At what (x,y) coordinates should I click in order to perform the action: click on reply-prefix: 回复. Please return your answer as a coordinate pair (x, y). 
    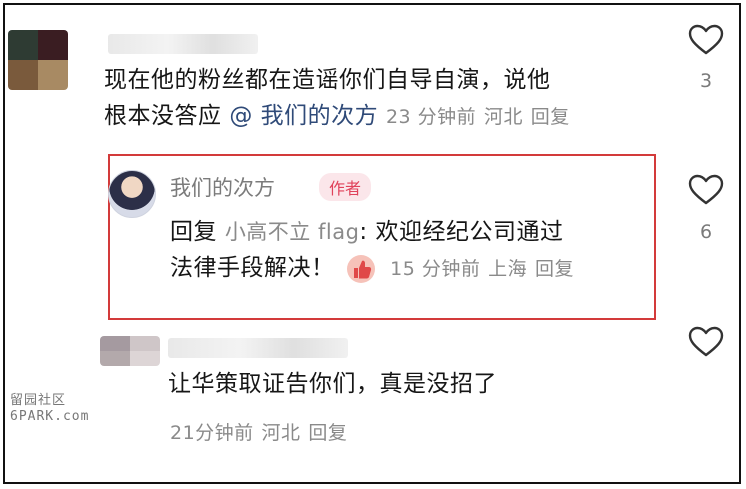
    Looking at the image, I should click on (193, 232).